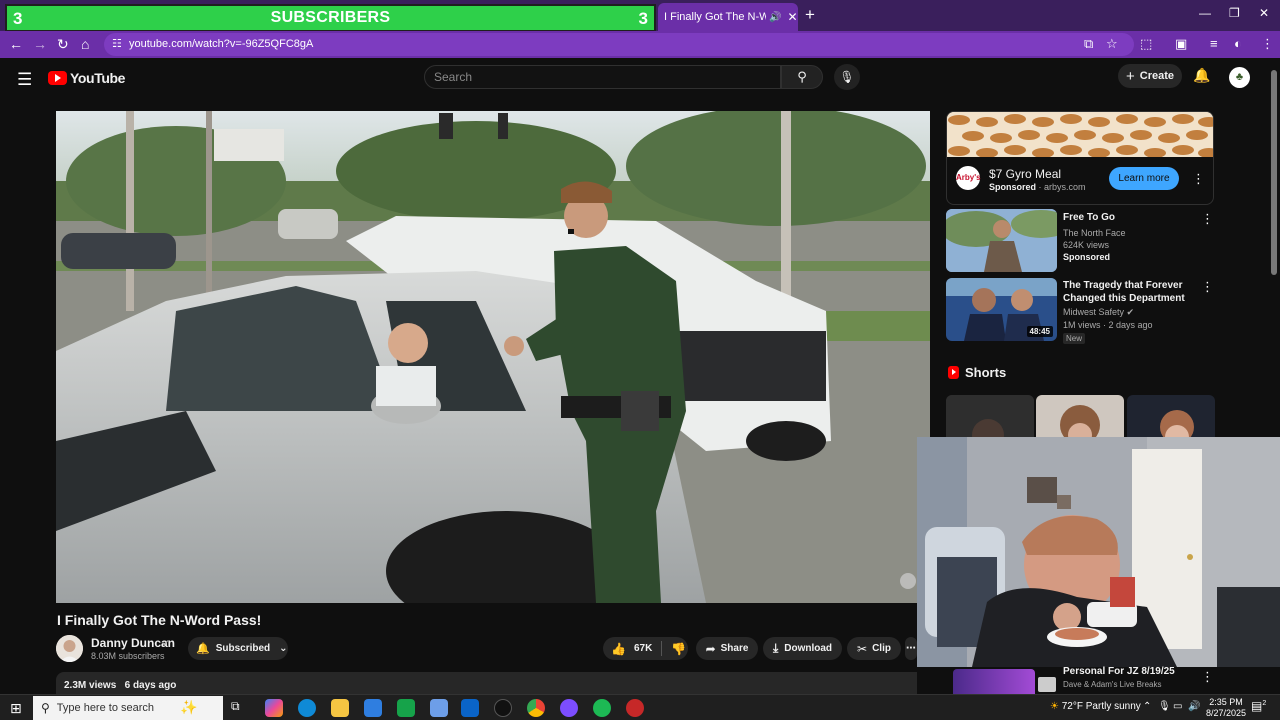 This screenshot has width=1280, height=720. I want to click on account-avatar: ♣, so click(1239, 77).